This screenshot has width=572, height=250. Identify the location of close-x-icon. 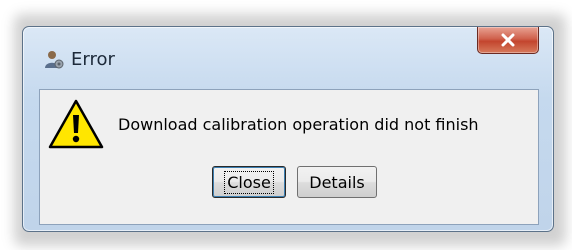
(508, 40).